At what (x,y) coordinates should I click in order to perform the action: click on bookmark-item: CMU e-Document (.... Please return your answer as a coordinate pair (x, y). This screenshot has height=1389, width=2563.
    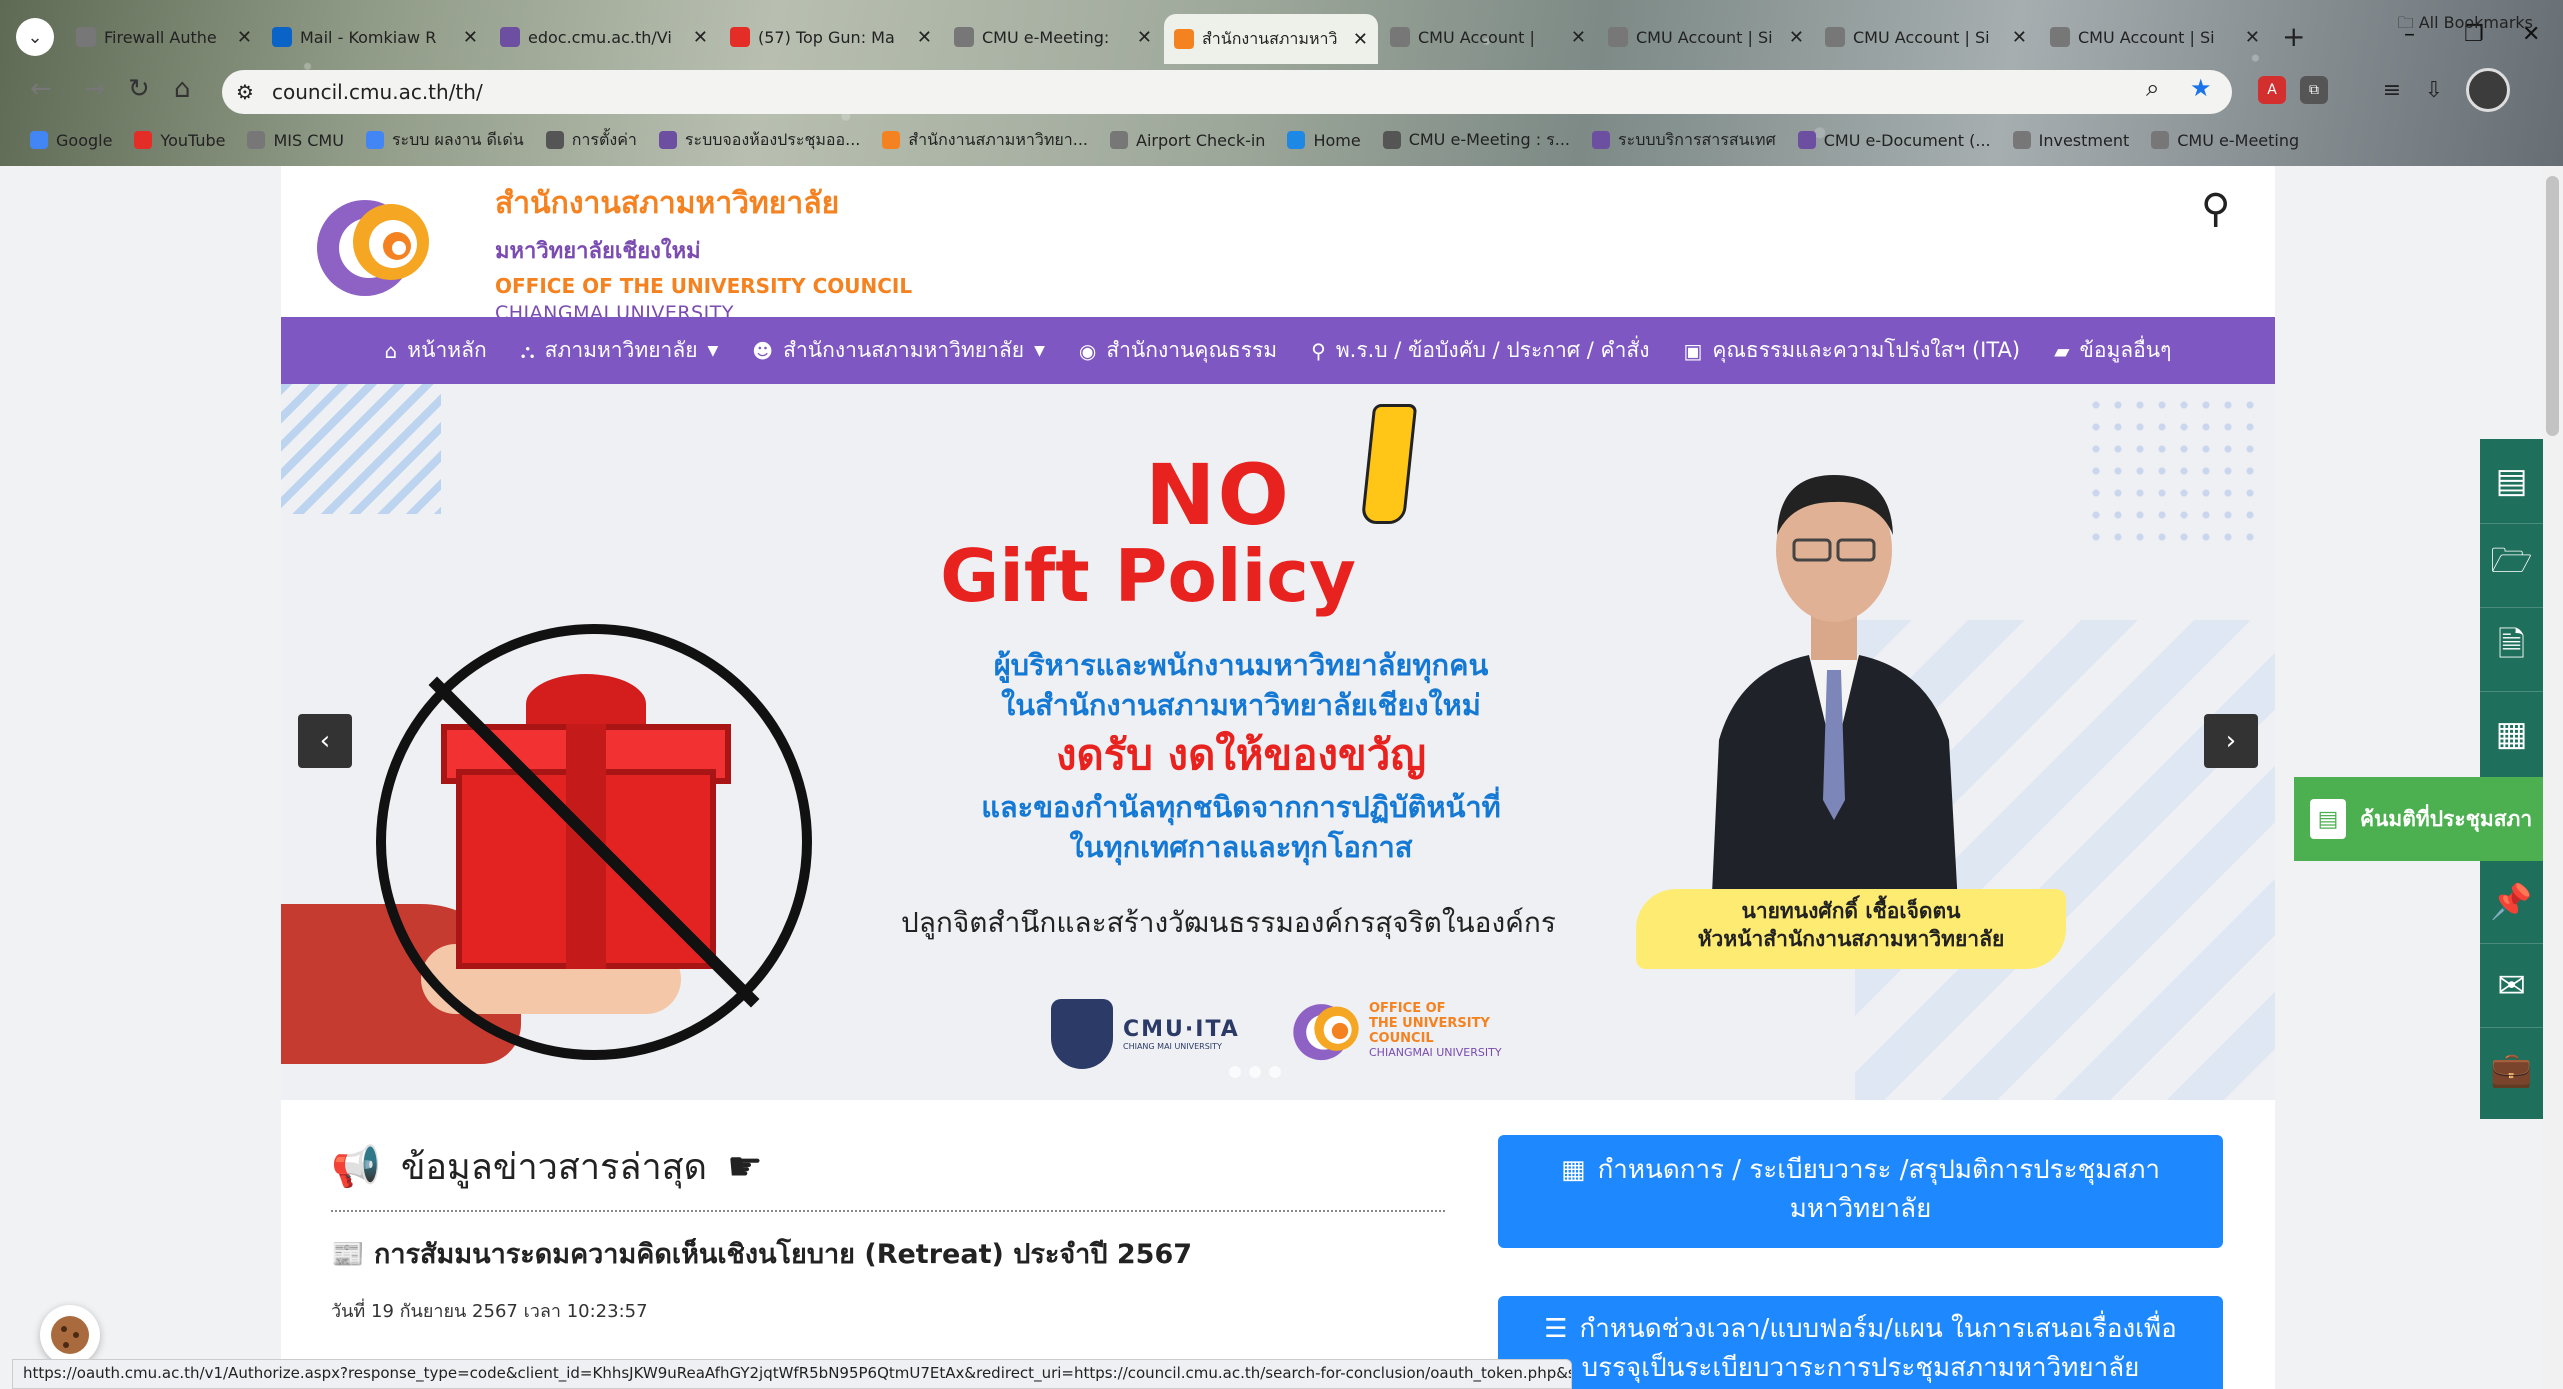
    Looking at the image, I should click on (1894, 140).